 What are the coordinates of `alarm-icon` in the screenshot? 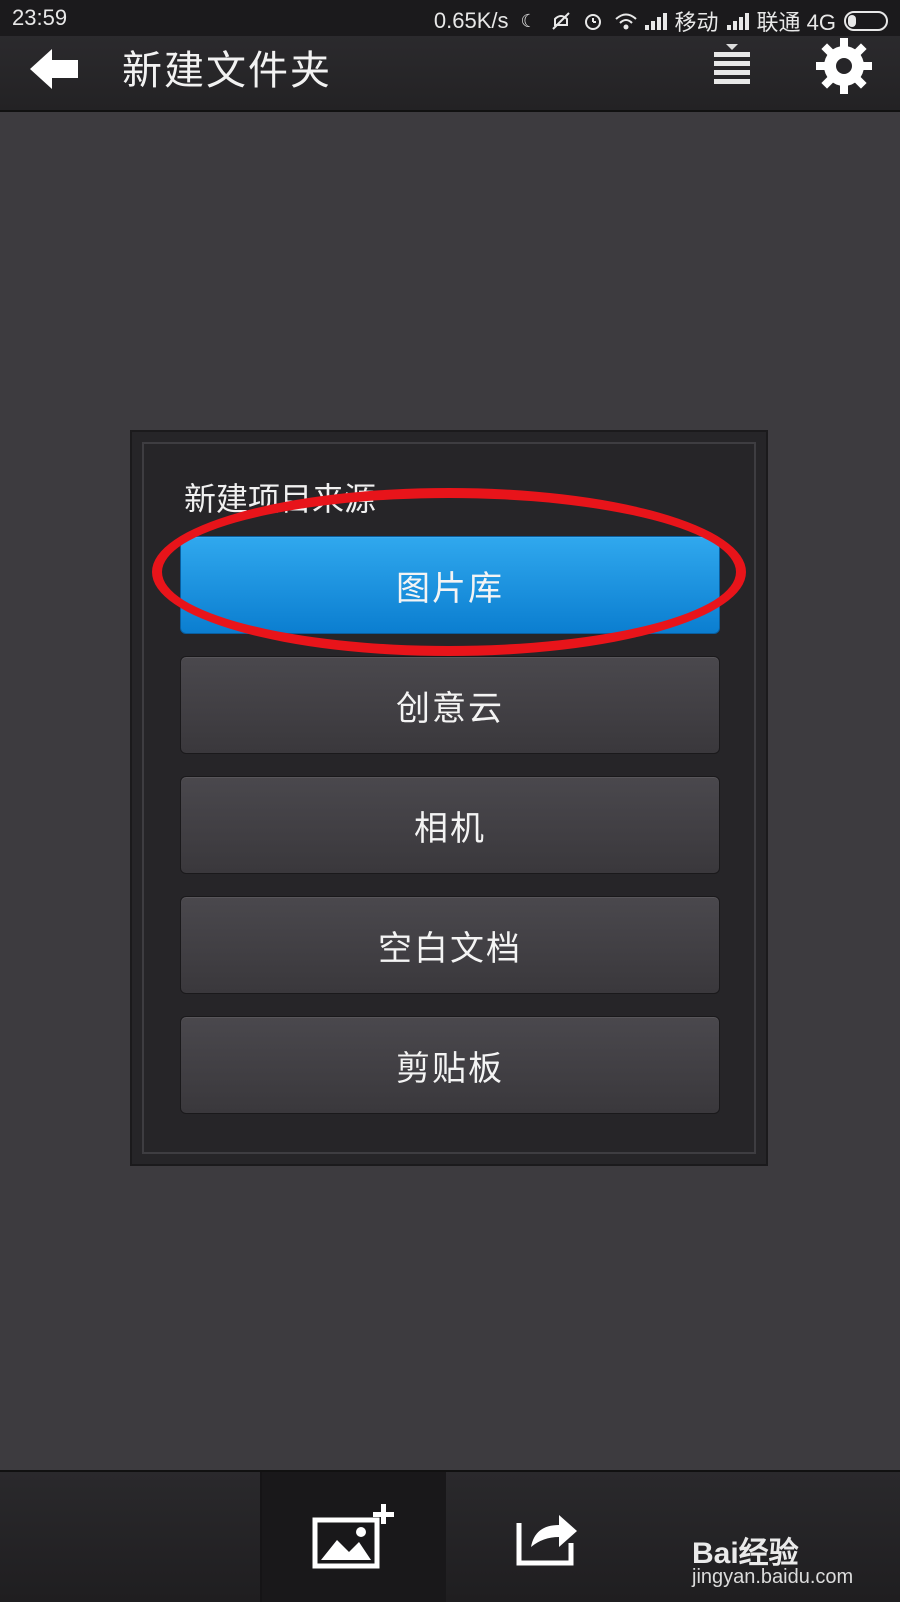 It's located at (593, 21).